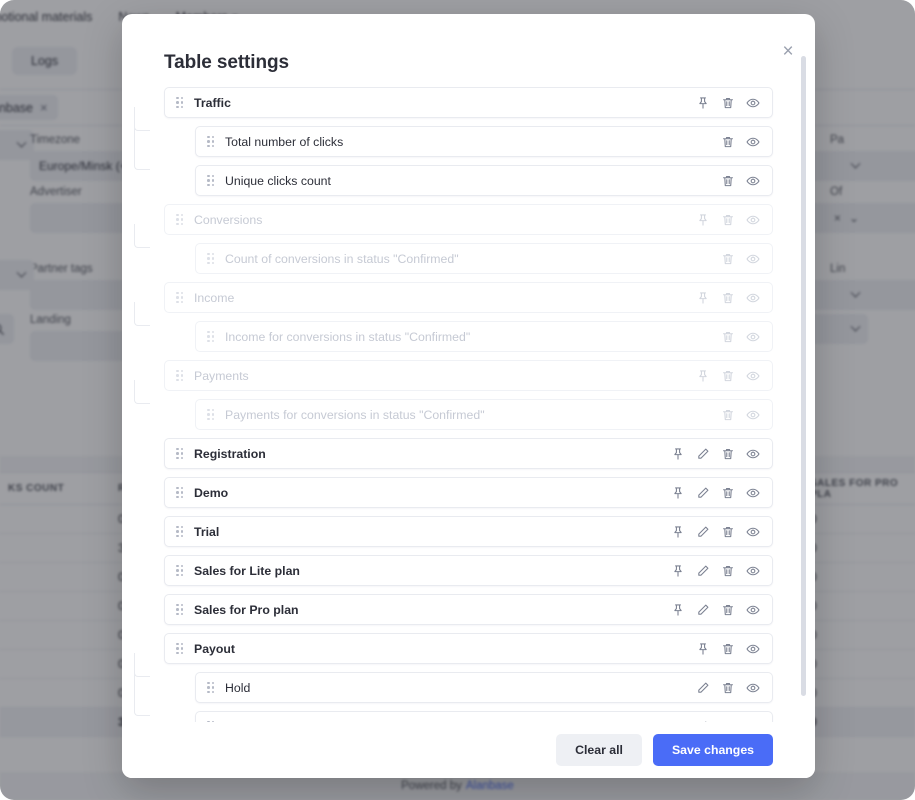 The image size is (915, 800). What do you see at coordinates (278, 180) in the screenshot?
I see `settings-row-label: Unique clicks count` at bounding box center [278, 180].